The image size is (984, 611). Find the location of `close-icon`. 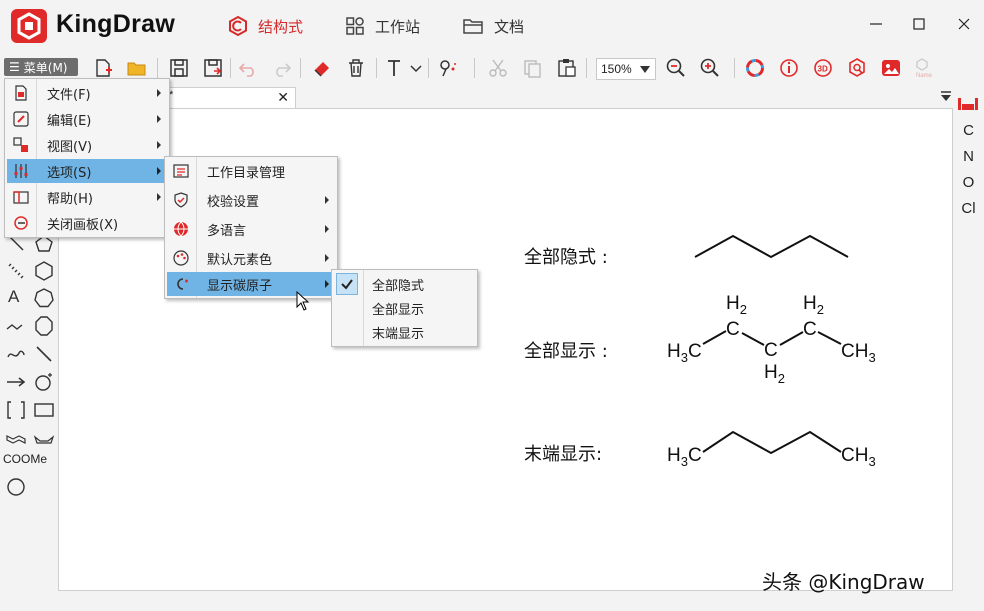

close-icon is located at coordinates (964, 24).